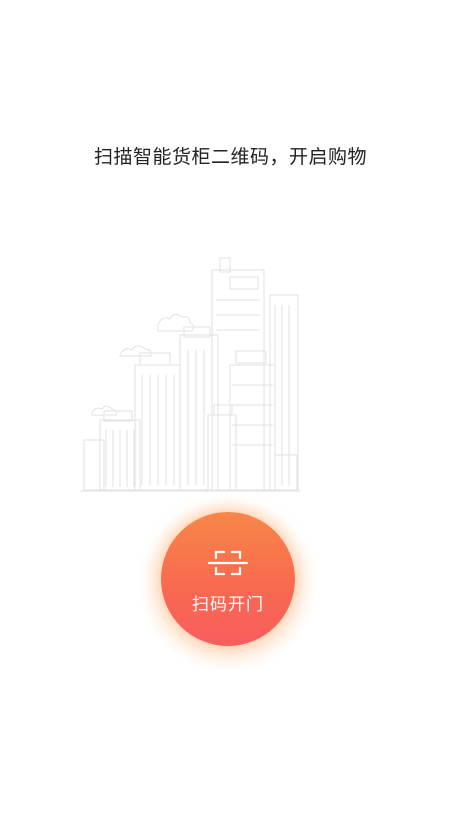 The width and height of the screenshot is (461, 820). Describe the element at coordinates (190, 374) in the screenshot. I see `city-skyline-illustration` at that location.